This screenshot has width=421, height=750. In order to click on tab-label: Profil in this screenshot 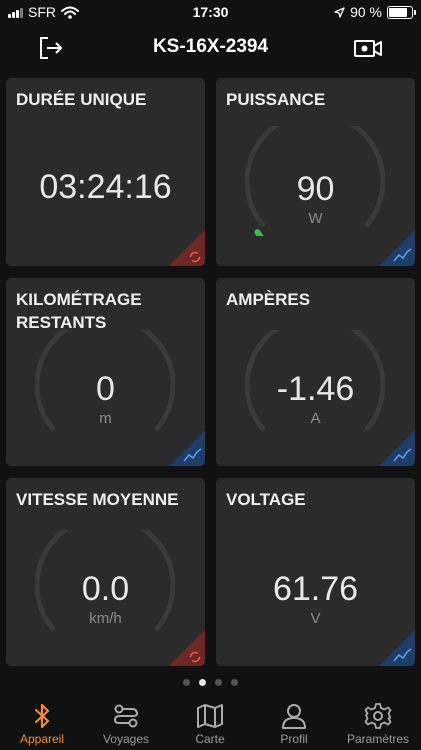, I will do `click(294, 739)`.